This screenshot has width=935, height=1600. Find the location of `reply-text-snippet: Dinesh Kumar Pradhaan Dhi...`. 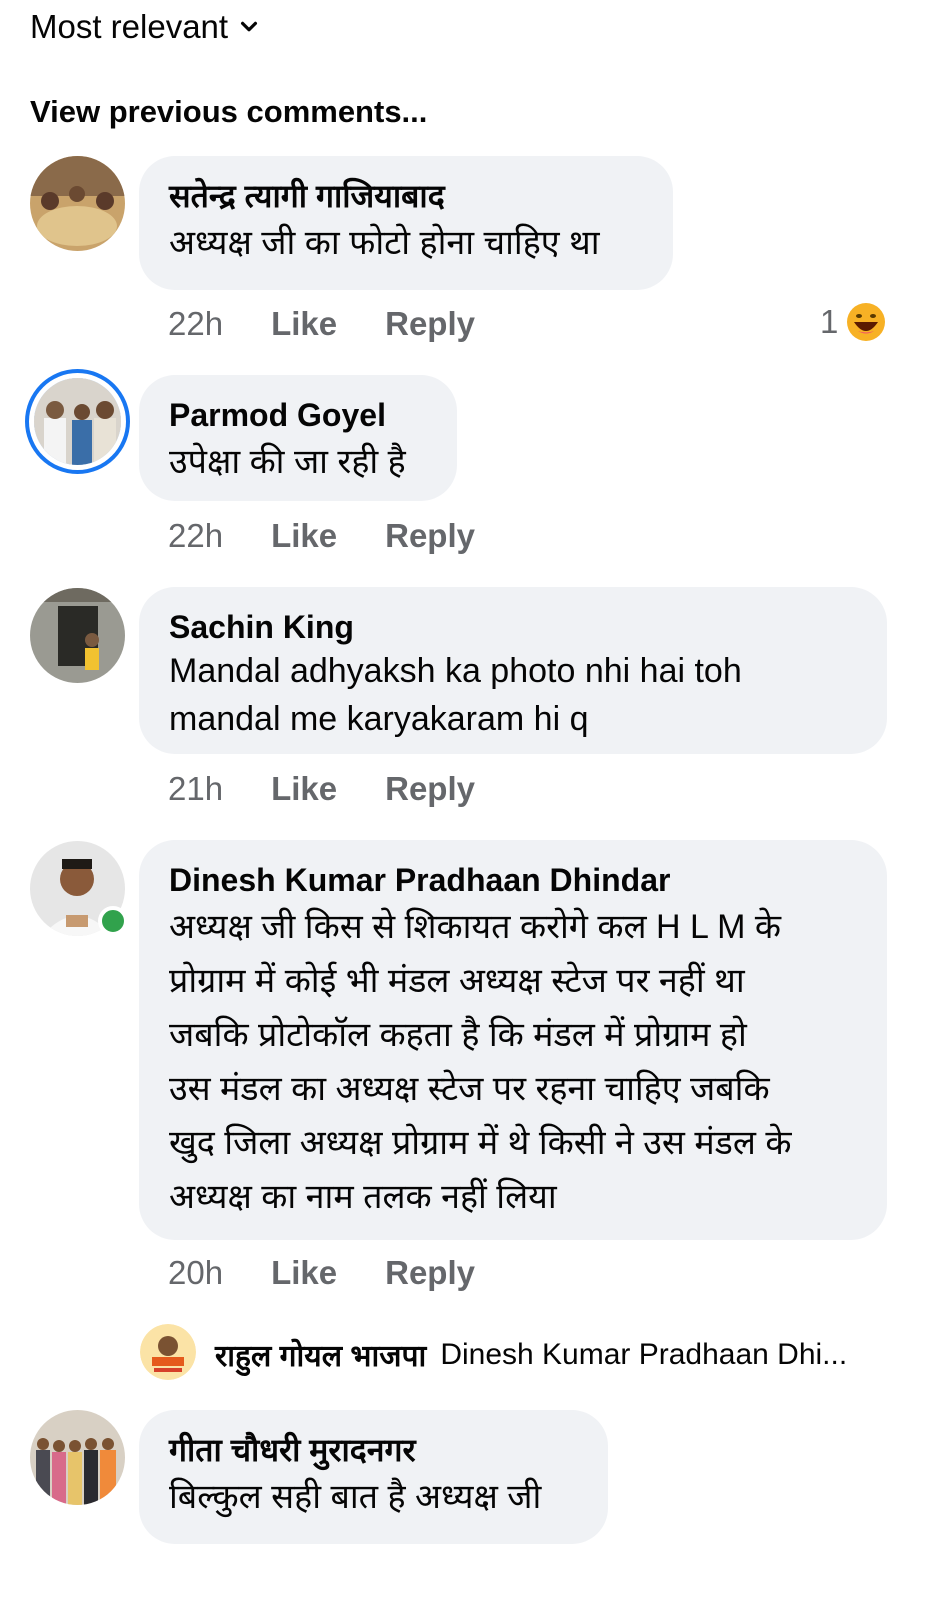

reply-text-snippet: Dinesh Kumar Pradhaan Dhi... is located at coordinates (644, 1354).